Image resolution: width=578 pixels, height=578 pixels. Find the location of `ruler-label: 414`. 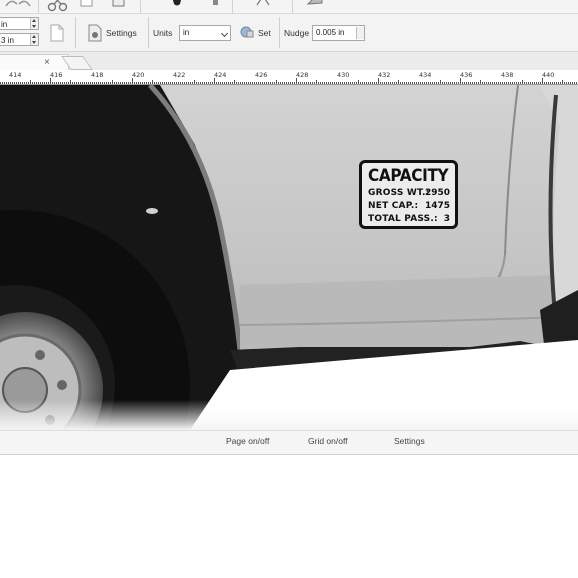

ruler-label: 414 is located at coordinates (15, 75).